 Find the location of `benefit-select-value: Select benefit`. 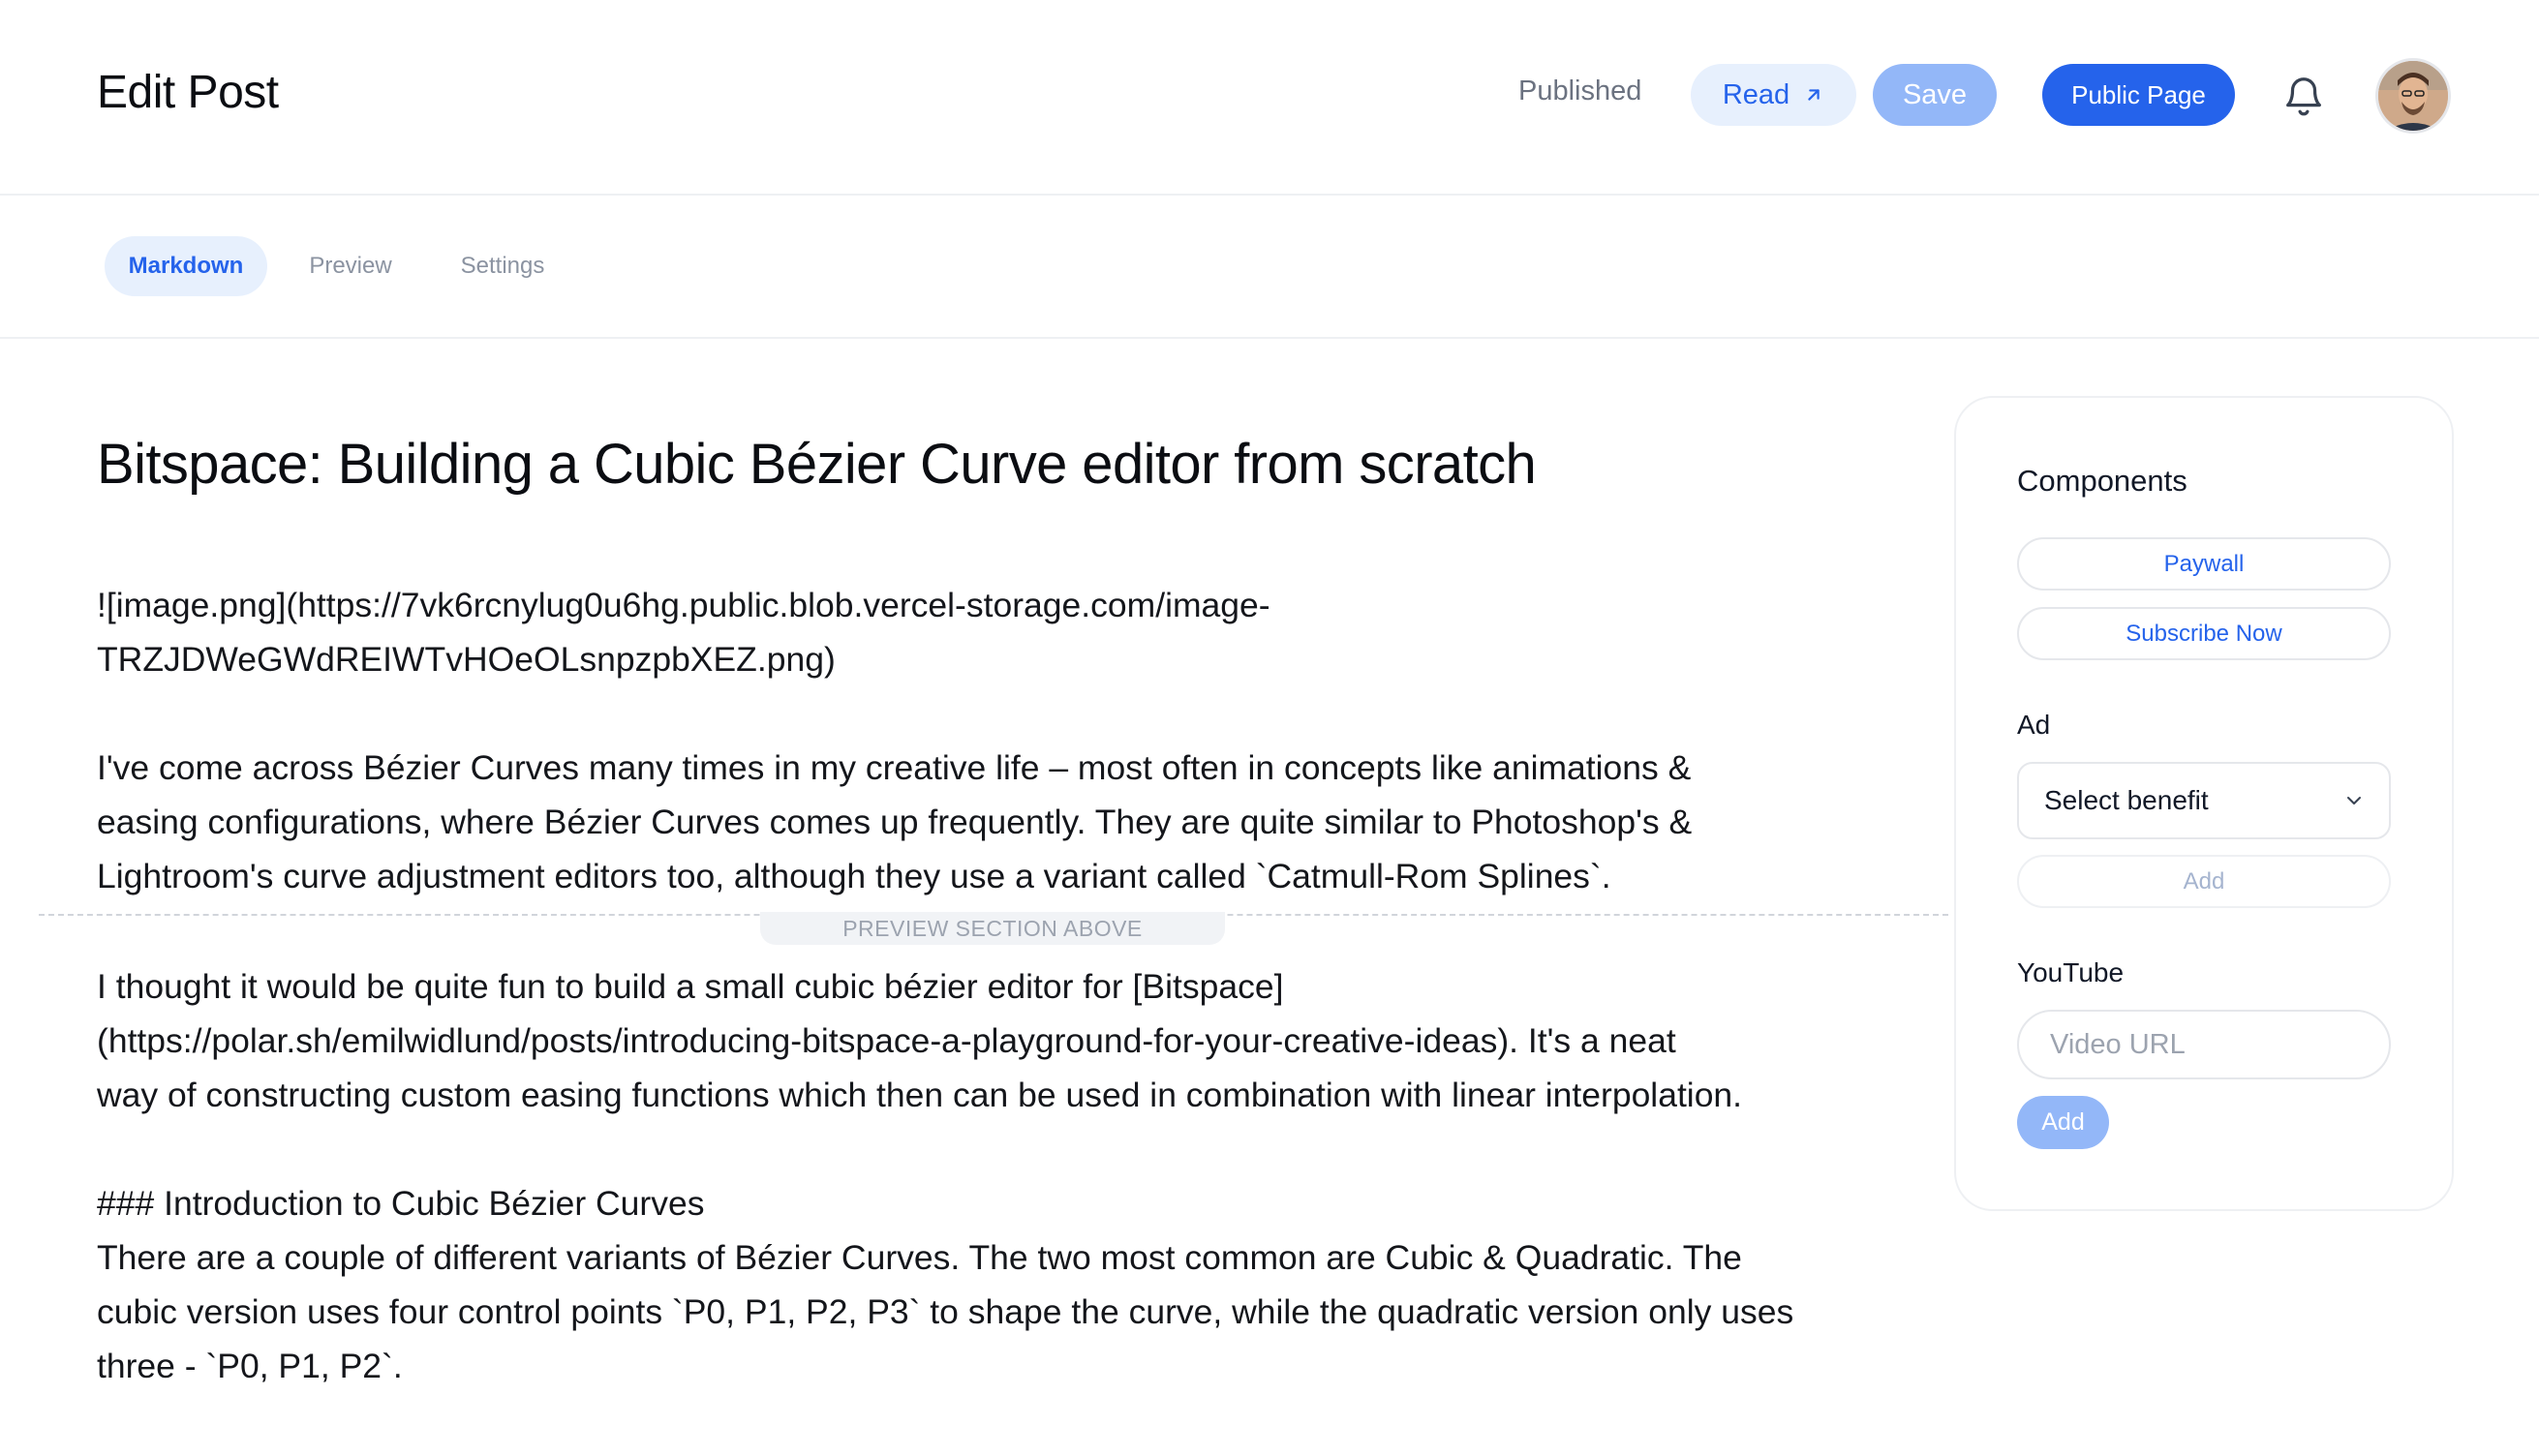

benefit-select-value: Select benefit is located at coordinates (2126, 800).